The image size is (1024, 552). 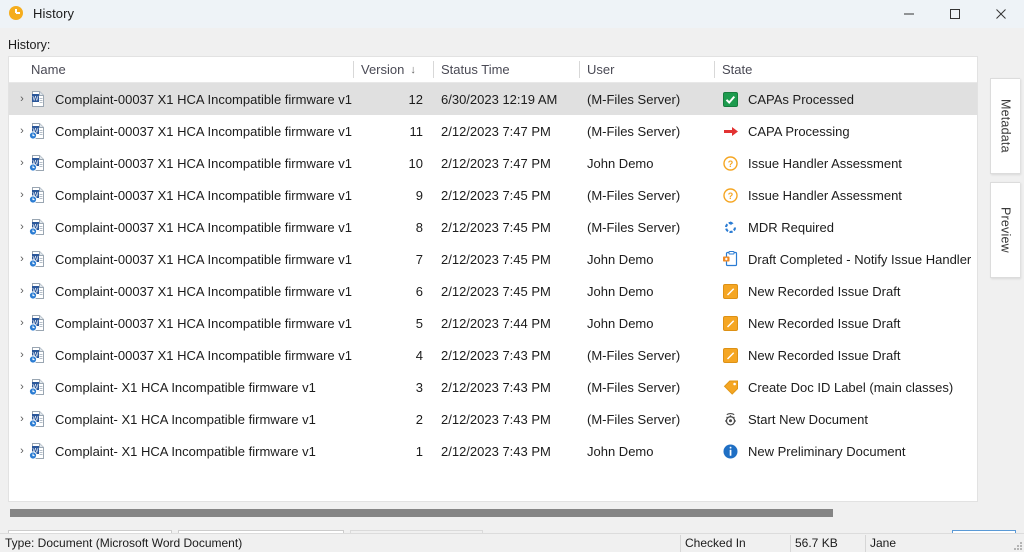 I want to click on history-label: History:, so click(x=29, y=45).